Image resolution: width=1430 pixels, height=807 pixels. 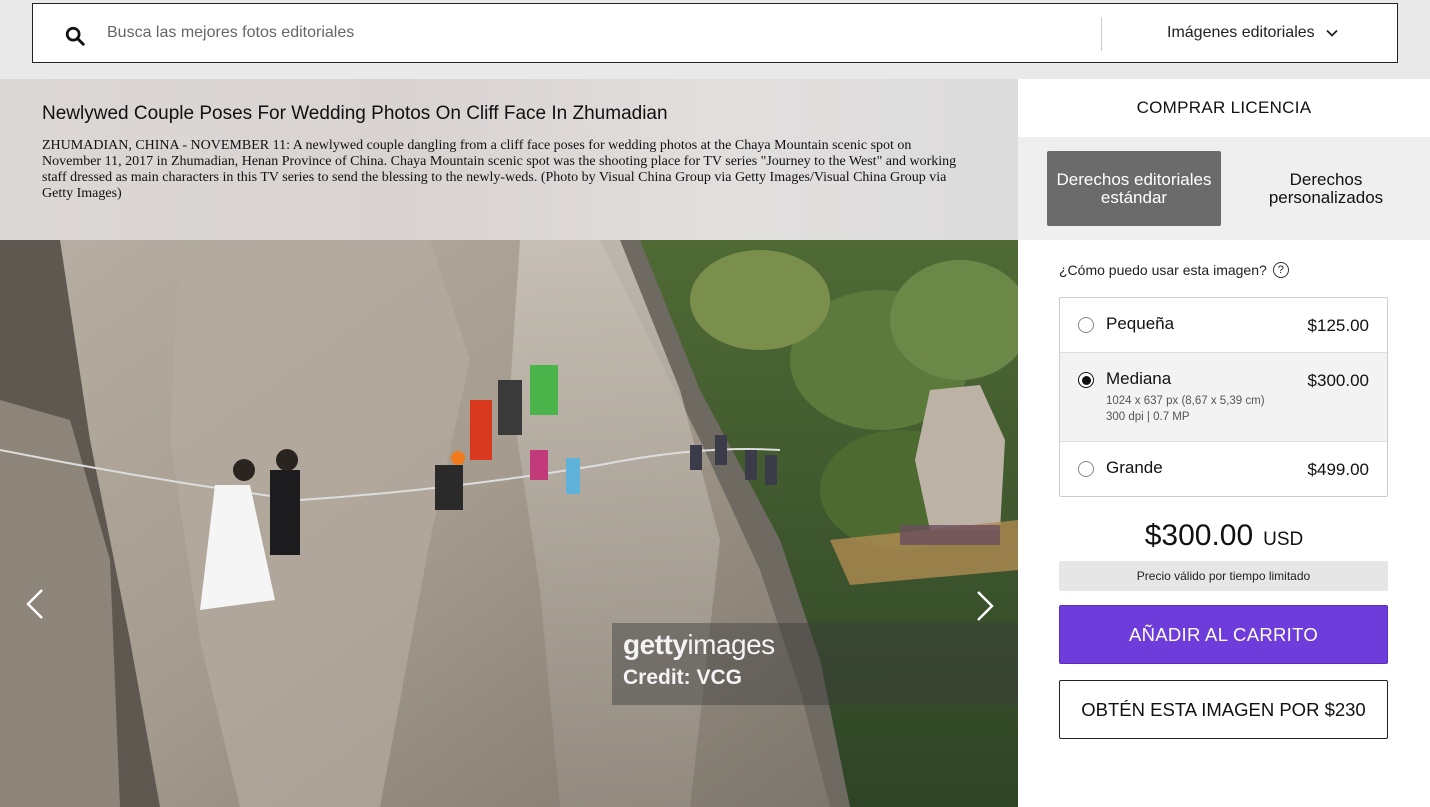 I want to click on total-currency: USD, so click(x=1283, y=539).